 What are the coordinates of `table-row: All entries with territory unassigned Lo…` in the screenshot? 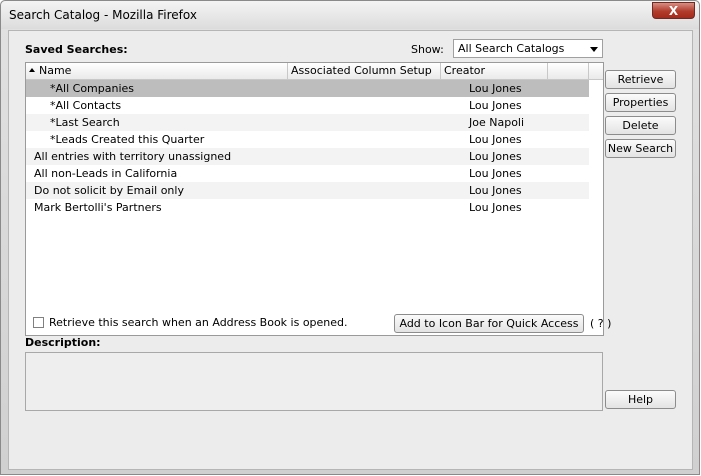 It's located at (307, 156).